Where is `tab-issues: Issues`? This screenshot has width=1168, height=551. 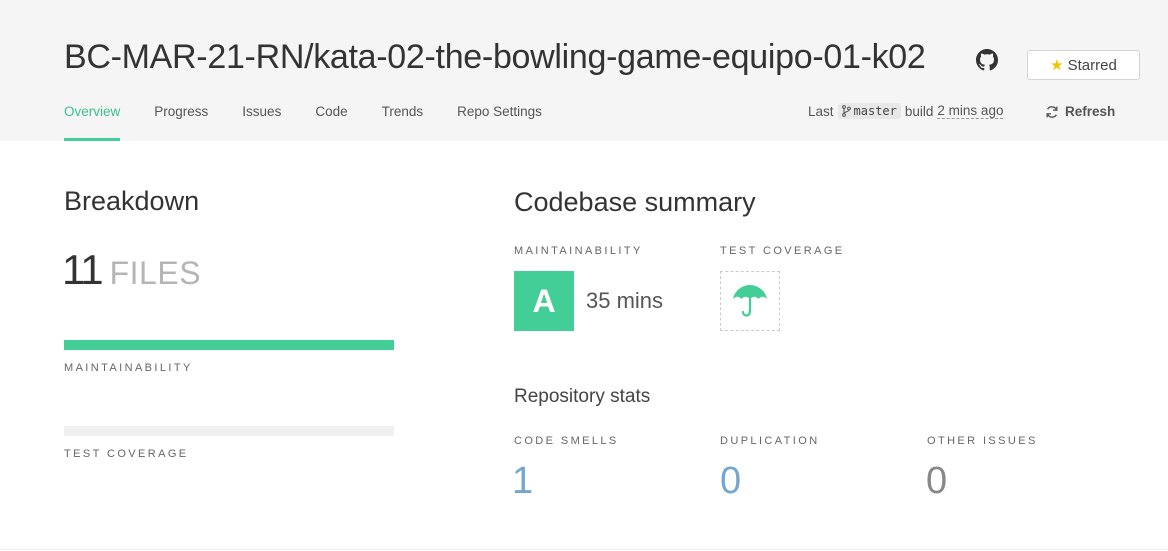
tab-issues: Issues is located at coordinates (261, 122).